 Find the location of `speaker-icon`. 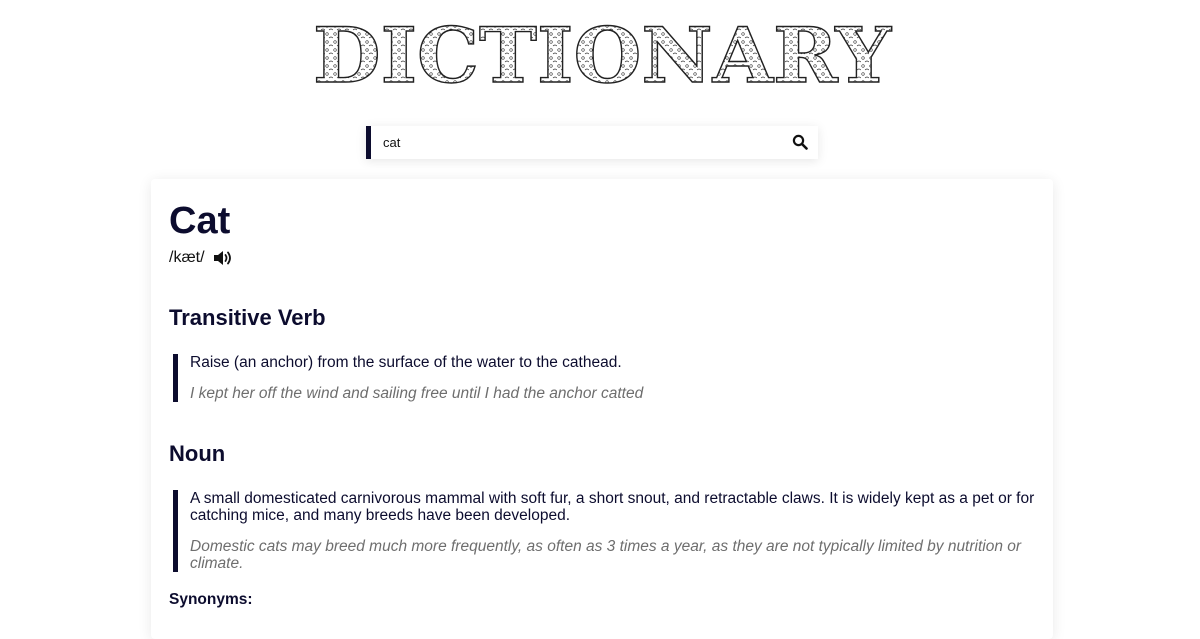

speaker-icon is located at coordinates (223, 258).